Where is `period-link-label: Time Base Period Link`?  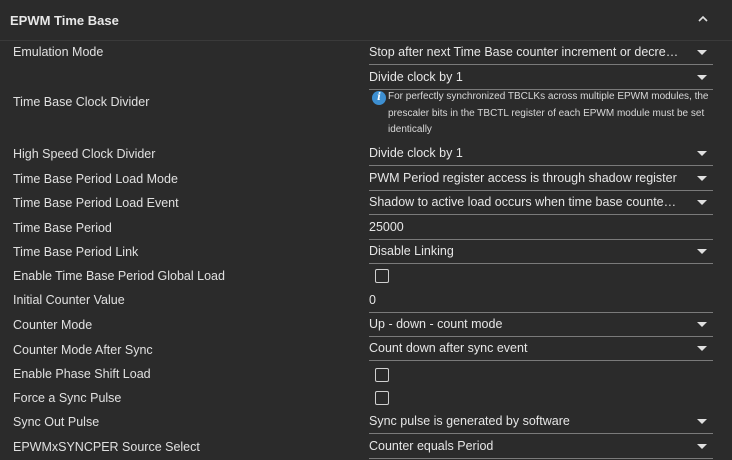 period-link-label: Time Base Period Link is located at coordinates (76, 252).